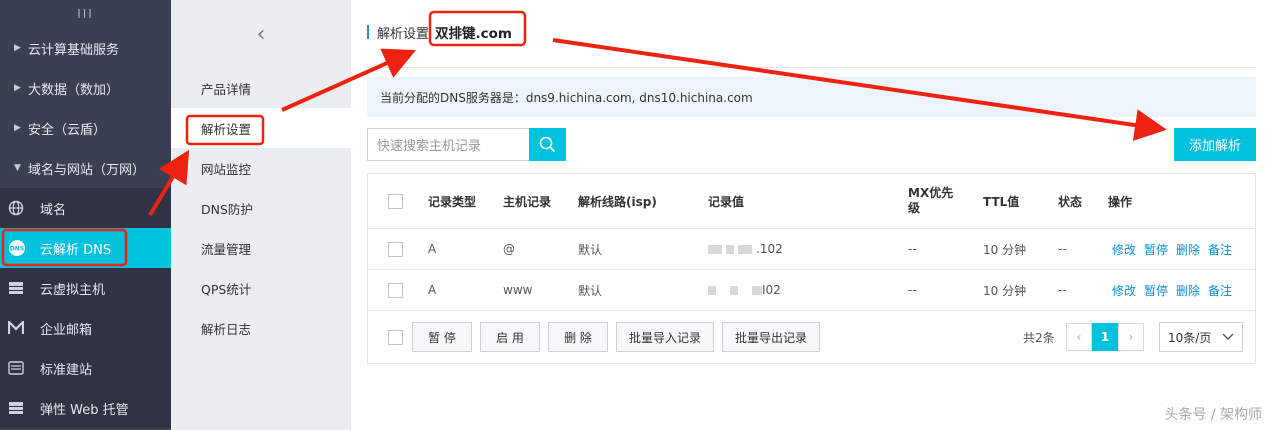 The height and width of the screenshot is (430, 1270). I want to click on row-checkbox-cell, so click(395, 249).